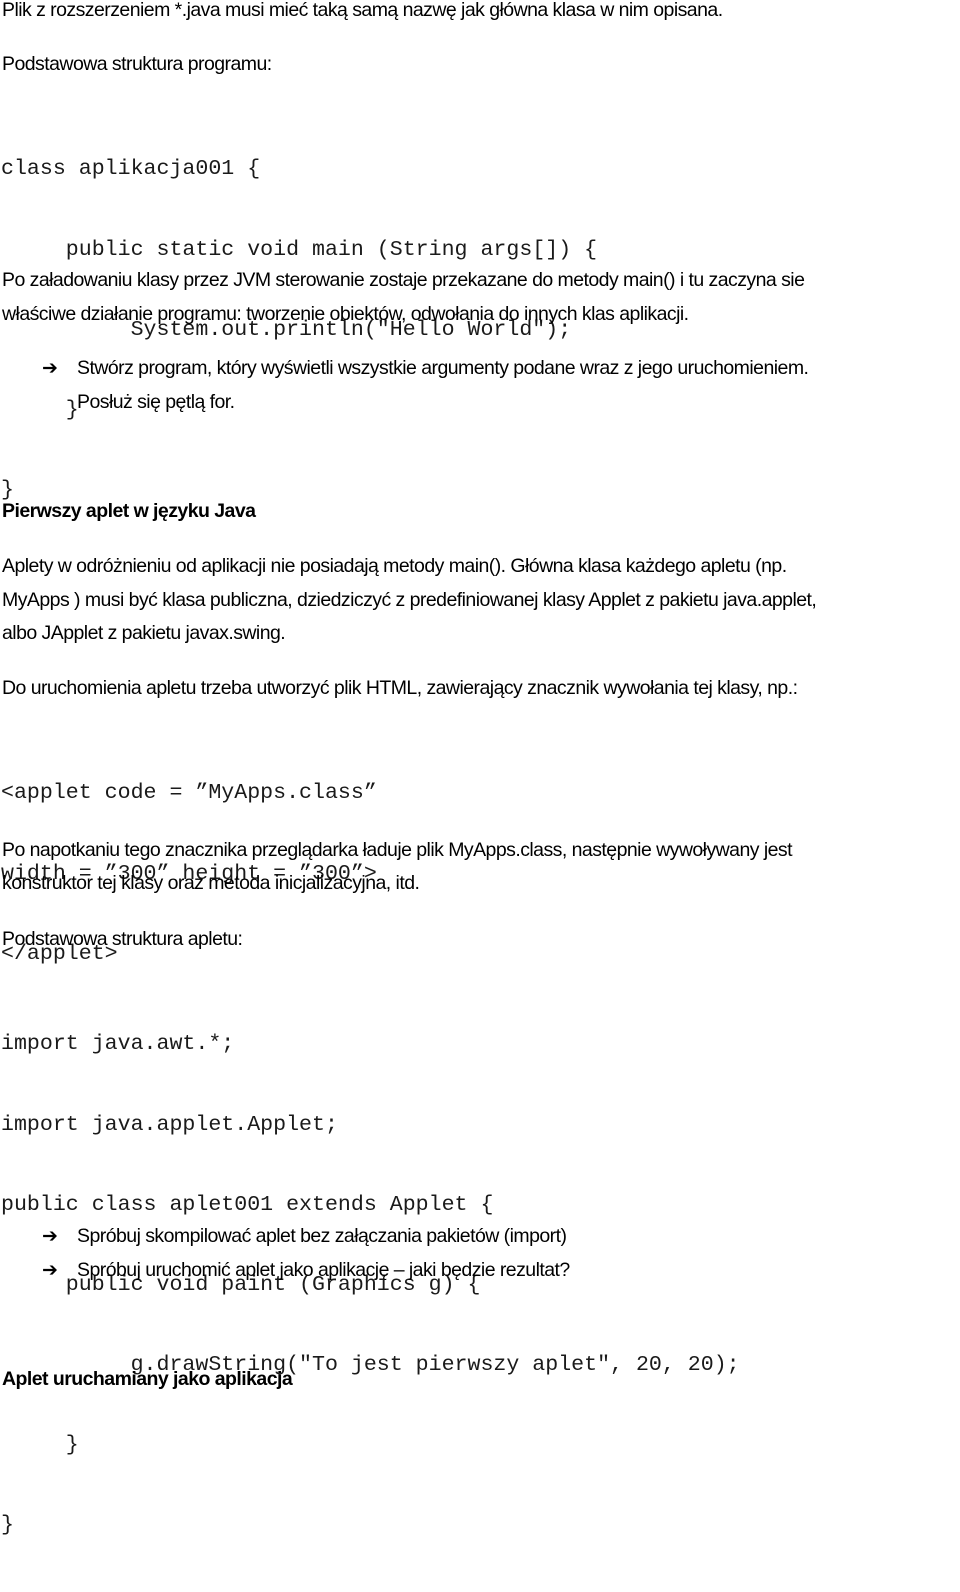 The width and height of the screenshot is (960, 1592). I want to click on code-line: import java.awt.*;, so click(118, 1044).